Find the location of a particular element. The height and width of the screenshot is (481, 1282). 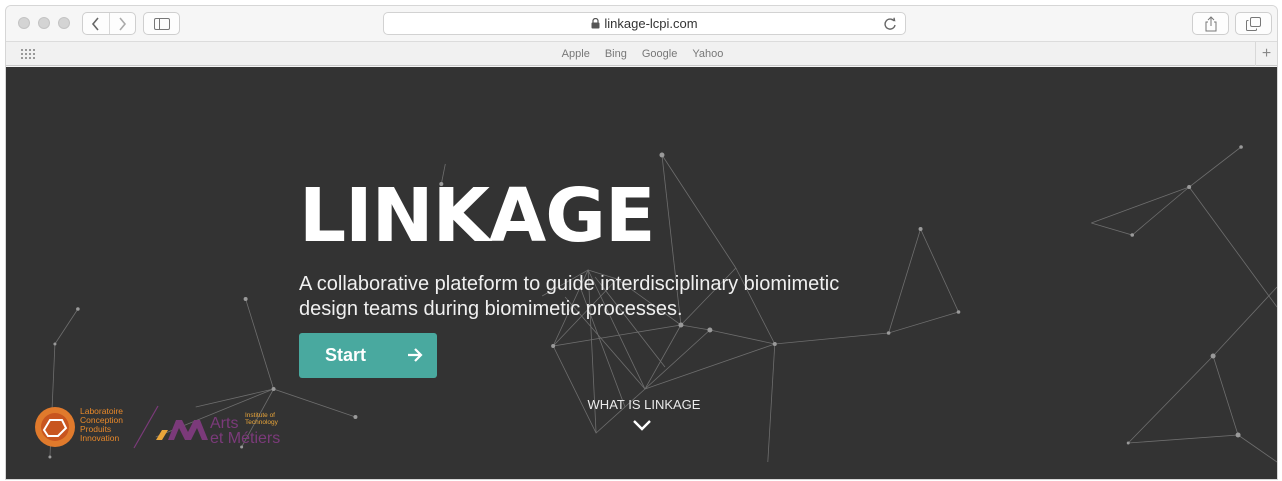

arts-et-metiers-logo is located at coordinates (182, 430).